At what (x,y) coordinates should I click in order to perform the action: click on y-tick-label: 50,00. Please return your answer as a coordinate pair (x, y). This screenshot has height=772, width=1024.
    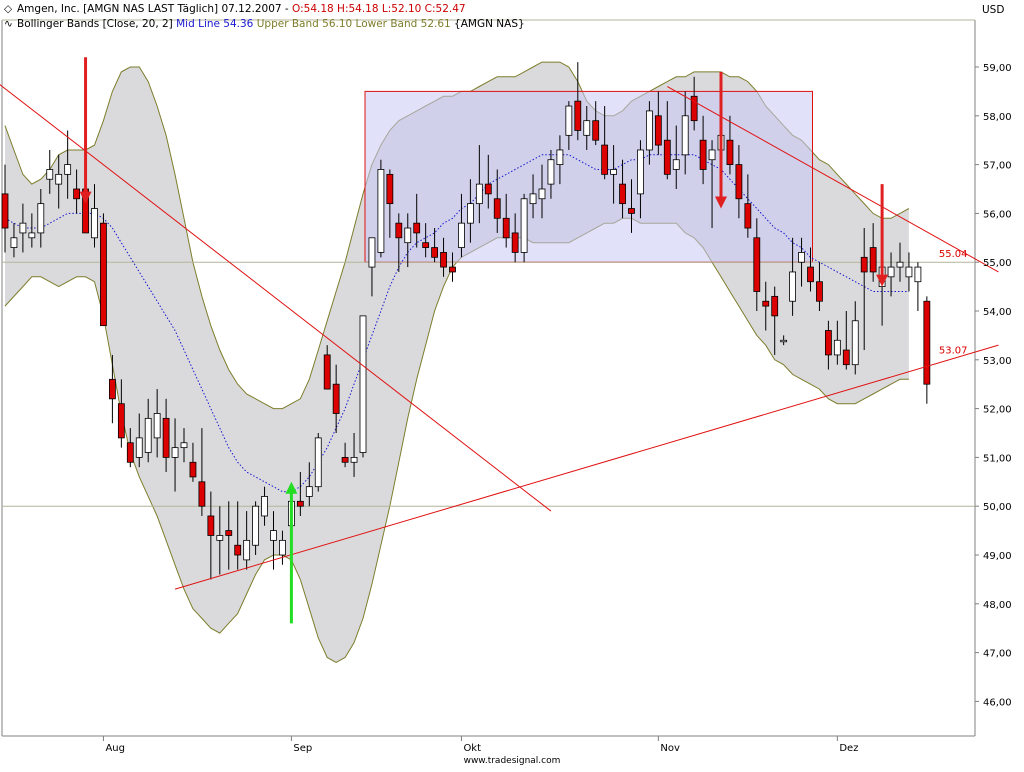
    Looking at the image, I should click on (997, 507).